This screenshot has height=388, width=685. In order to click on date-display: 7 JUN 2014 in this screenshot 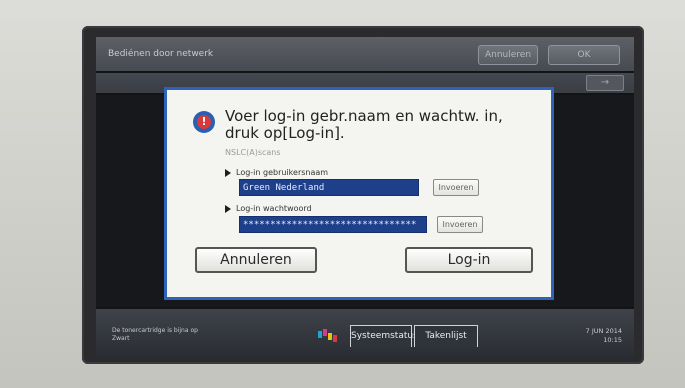, I will do `click(603, 331)`.